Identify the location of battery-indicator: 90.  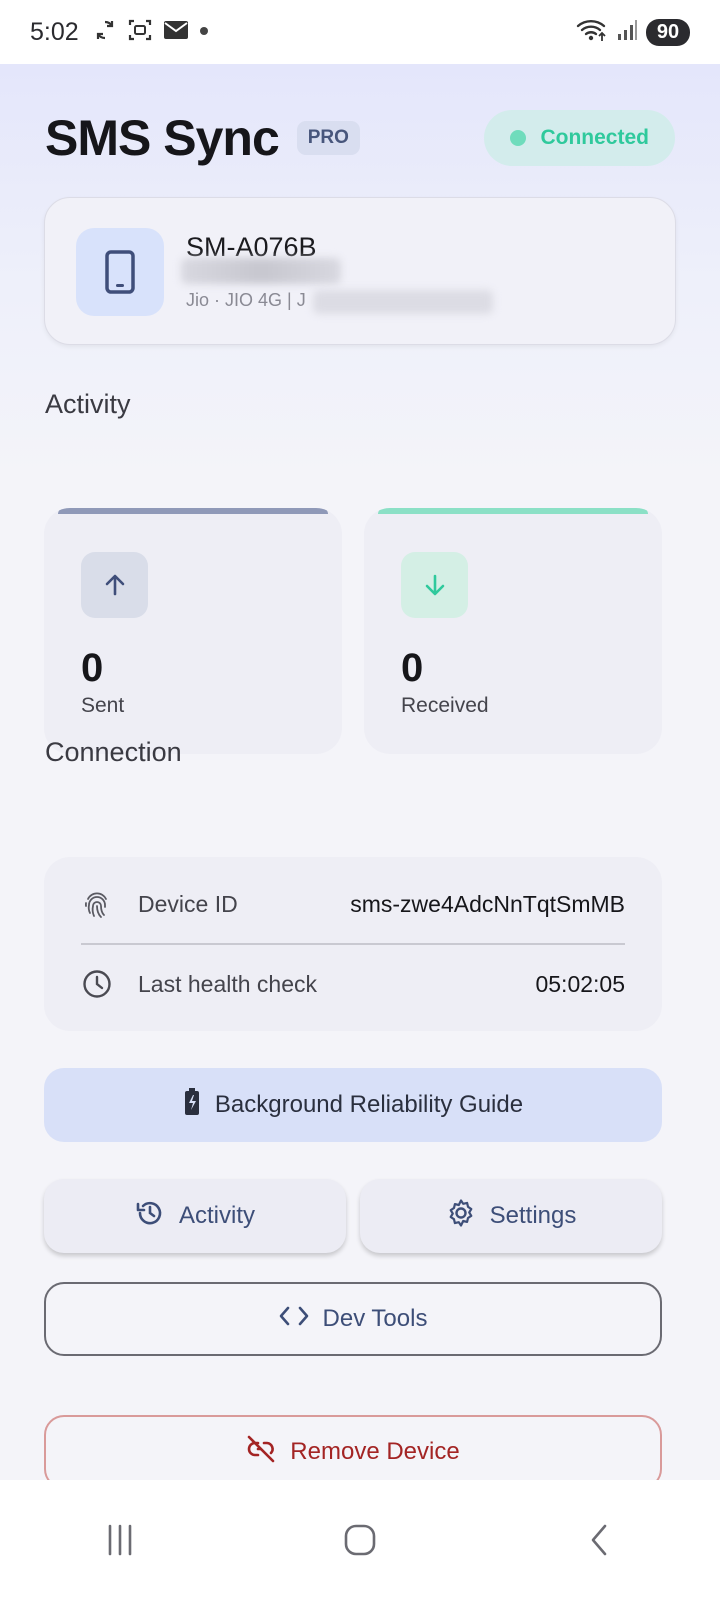
(668, 32).